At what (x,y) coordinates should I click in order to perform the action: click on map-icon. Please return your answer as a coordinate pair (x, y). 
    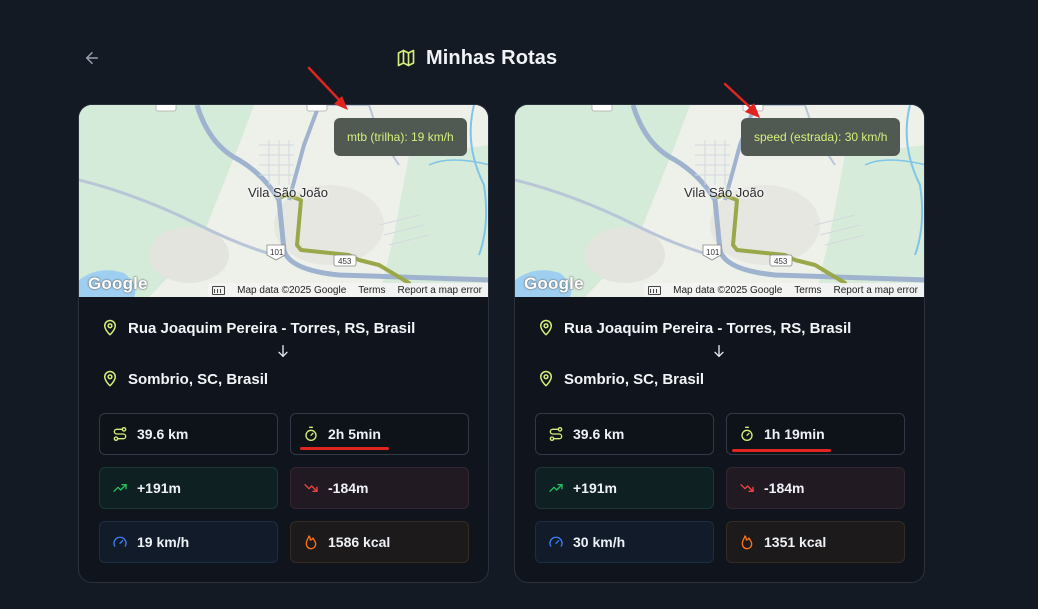
    Looking at the image, I should click on (406, 58).